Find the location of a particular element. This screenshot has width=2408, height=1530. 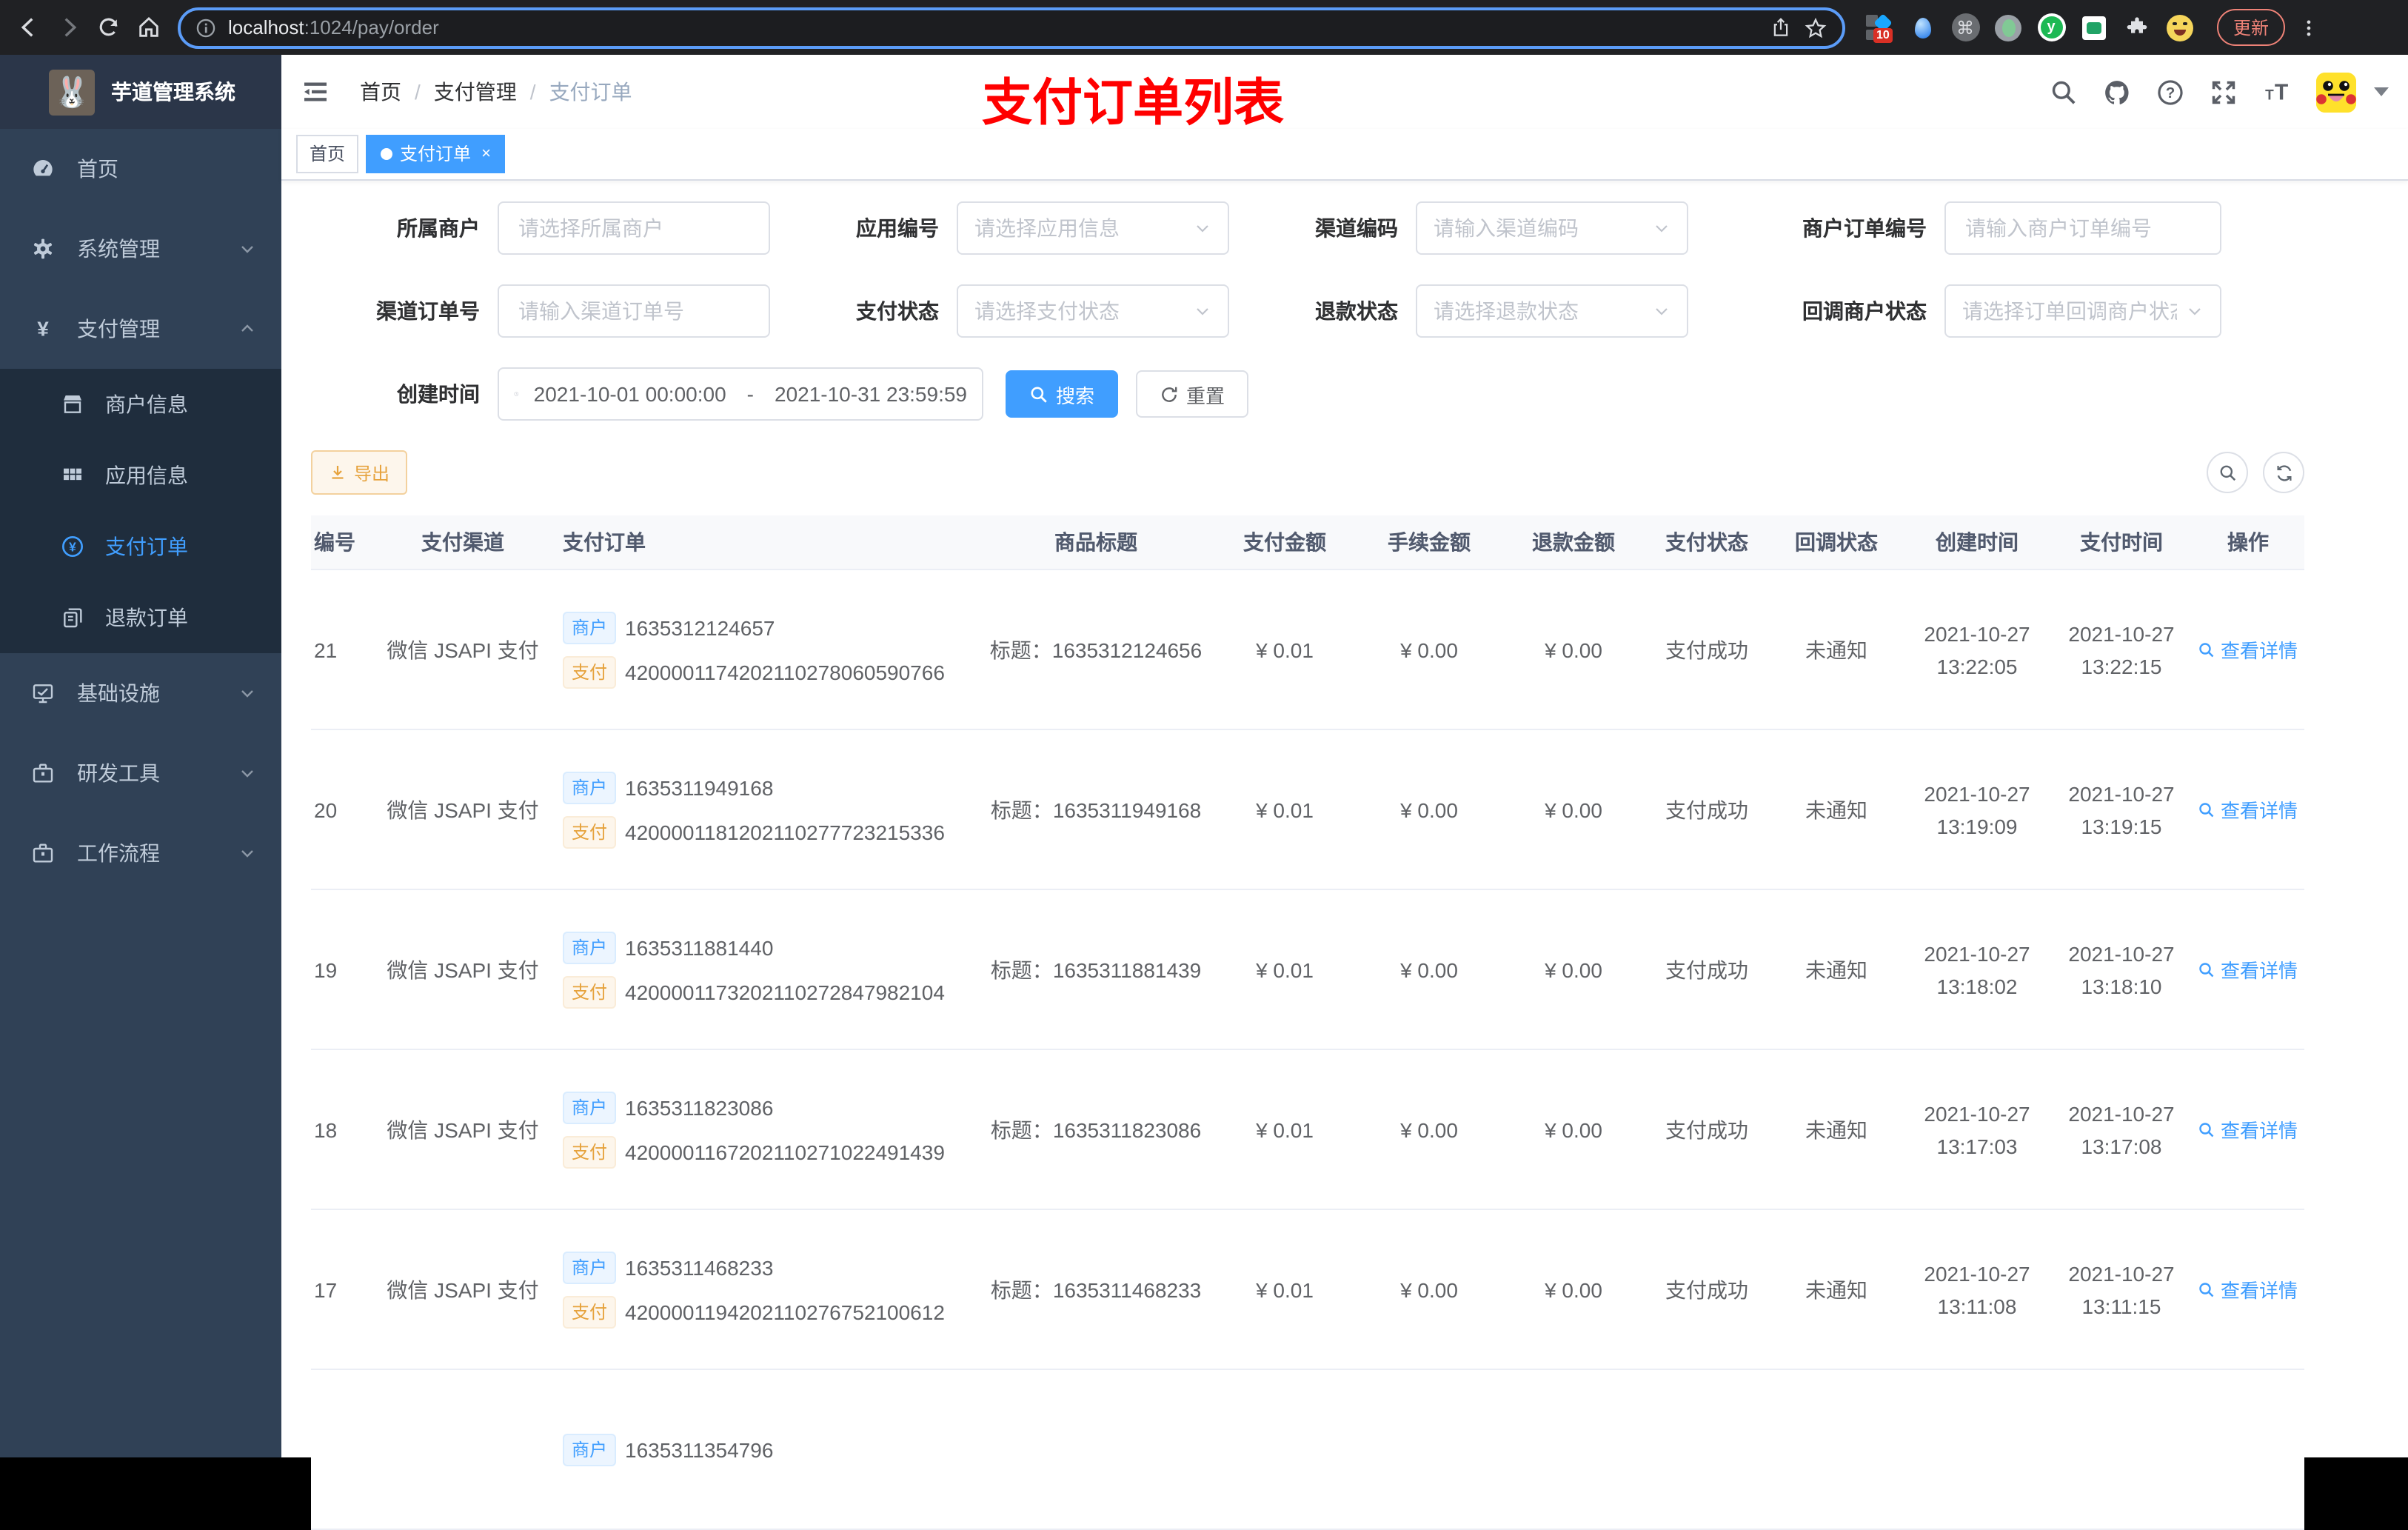

extensions-strip: 10 ⌘ y is located at coordinates (2029, 28).